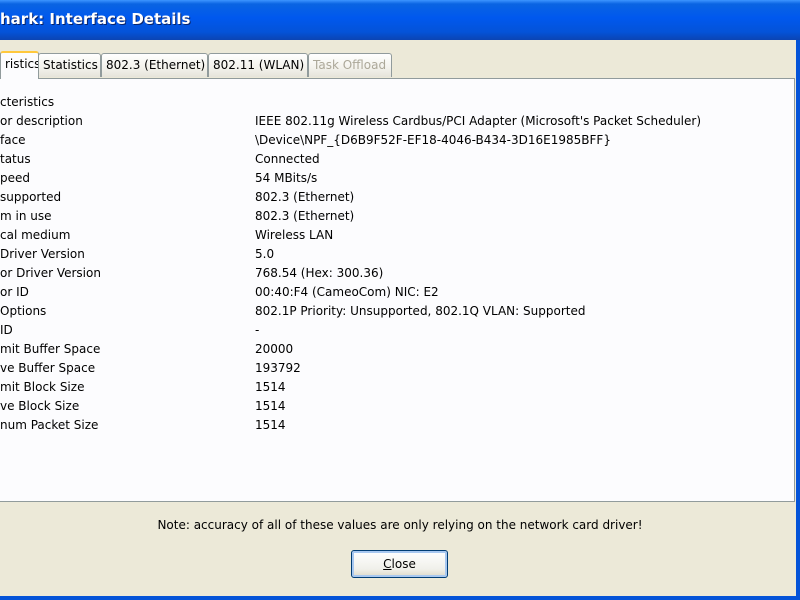 The image size is (800, 600). Describe the element at coordinates (400, 20) in the screenshot. I see `title-bar: hark: Interface Details` at that location.